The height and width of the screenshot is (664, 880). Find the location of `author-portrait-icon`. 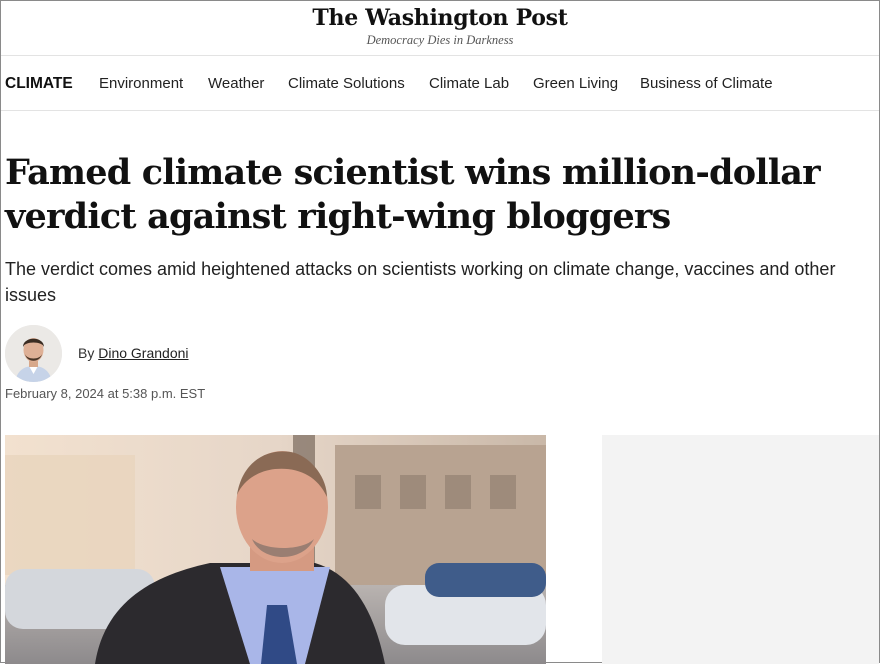

author-portrait-icon is located at coordinates (33, 353).